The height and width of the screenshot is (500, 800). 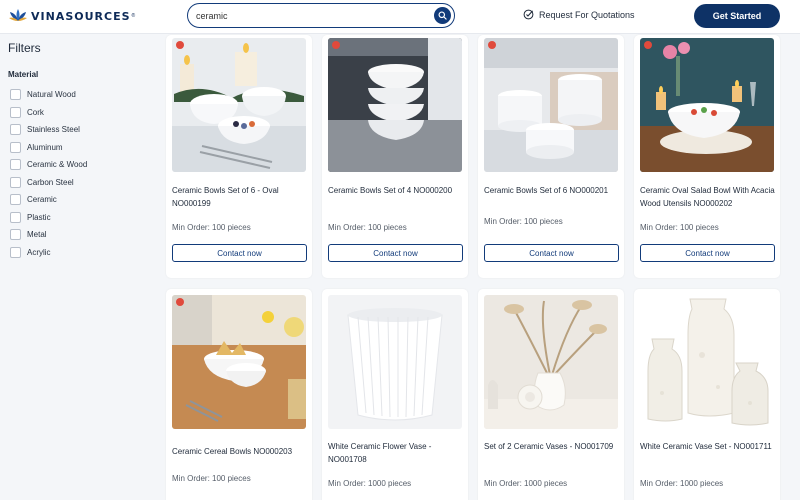 I want to click on product-name: White Ceramic Vase Set - NO001711, so click(x=708, y=446).